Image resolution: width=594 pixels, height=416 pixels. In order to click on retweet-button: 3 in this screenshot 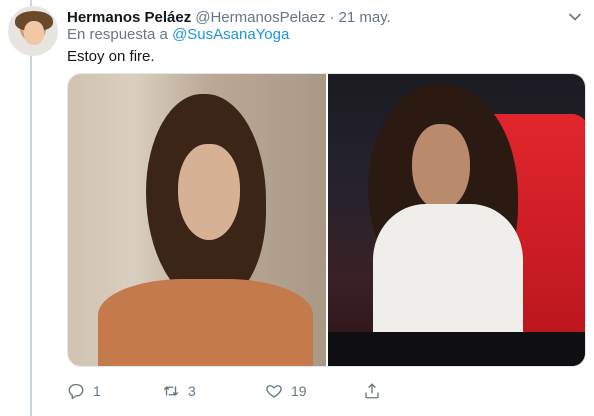, I will do `click(179, 391)`.